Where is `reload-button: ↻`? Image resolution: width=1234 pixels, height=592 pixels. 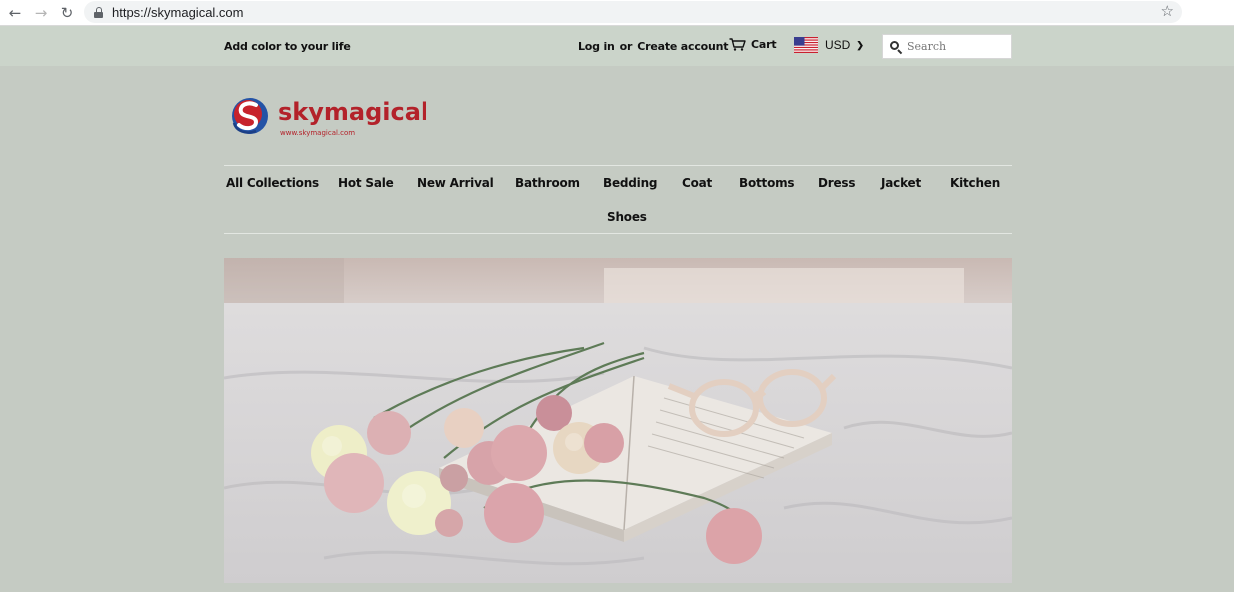
reload-button: ↻ is located at coordinates (67, 13).